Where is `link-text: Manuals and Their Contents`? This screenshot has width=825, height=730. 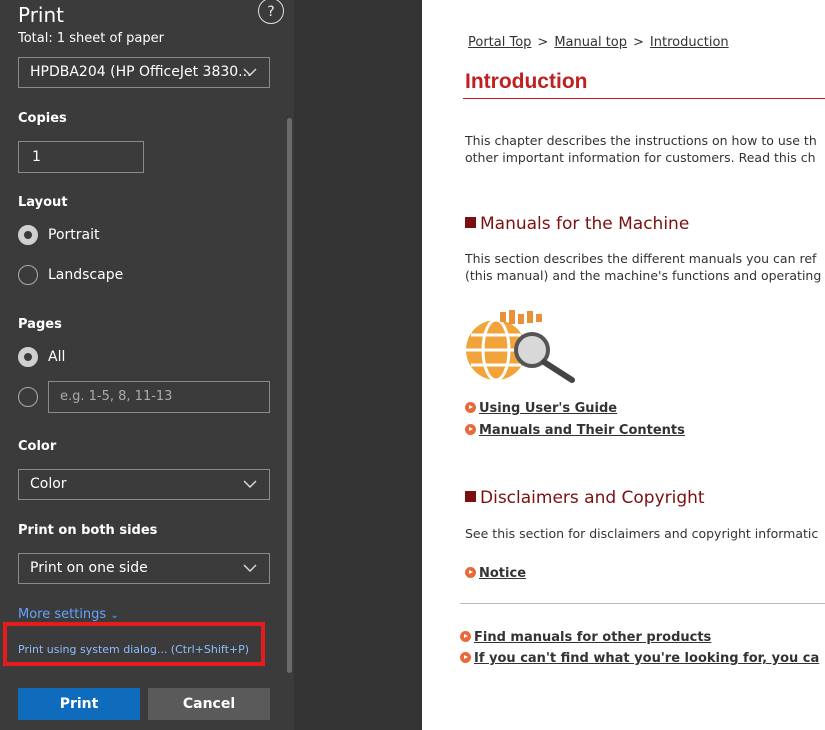 link-text: Manuals and Their Contents is located at coordinates (582, 430).